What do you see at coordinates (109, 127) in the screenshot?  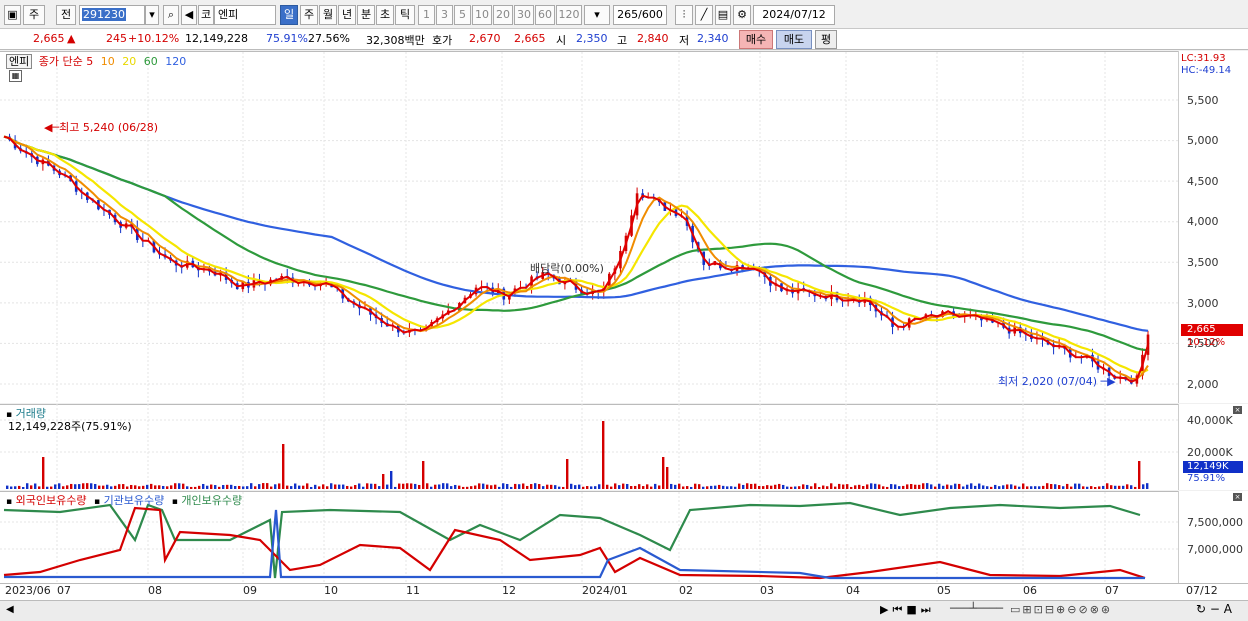 I see `high-annotation-text: 최고 5,240 (06/28)` at bounding box center [109, 127].